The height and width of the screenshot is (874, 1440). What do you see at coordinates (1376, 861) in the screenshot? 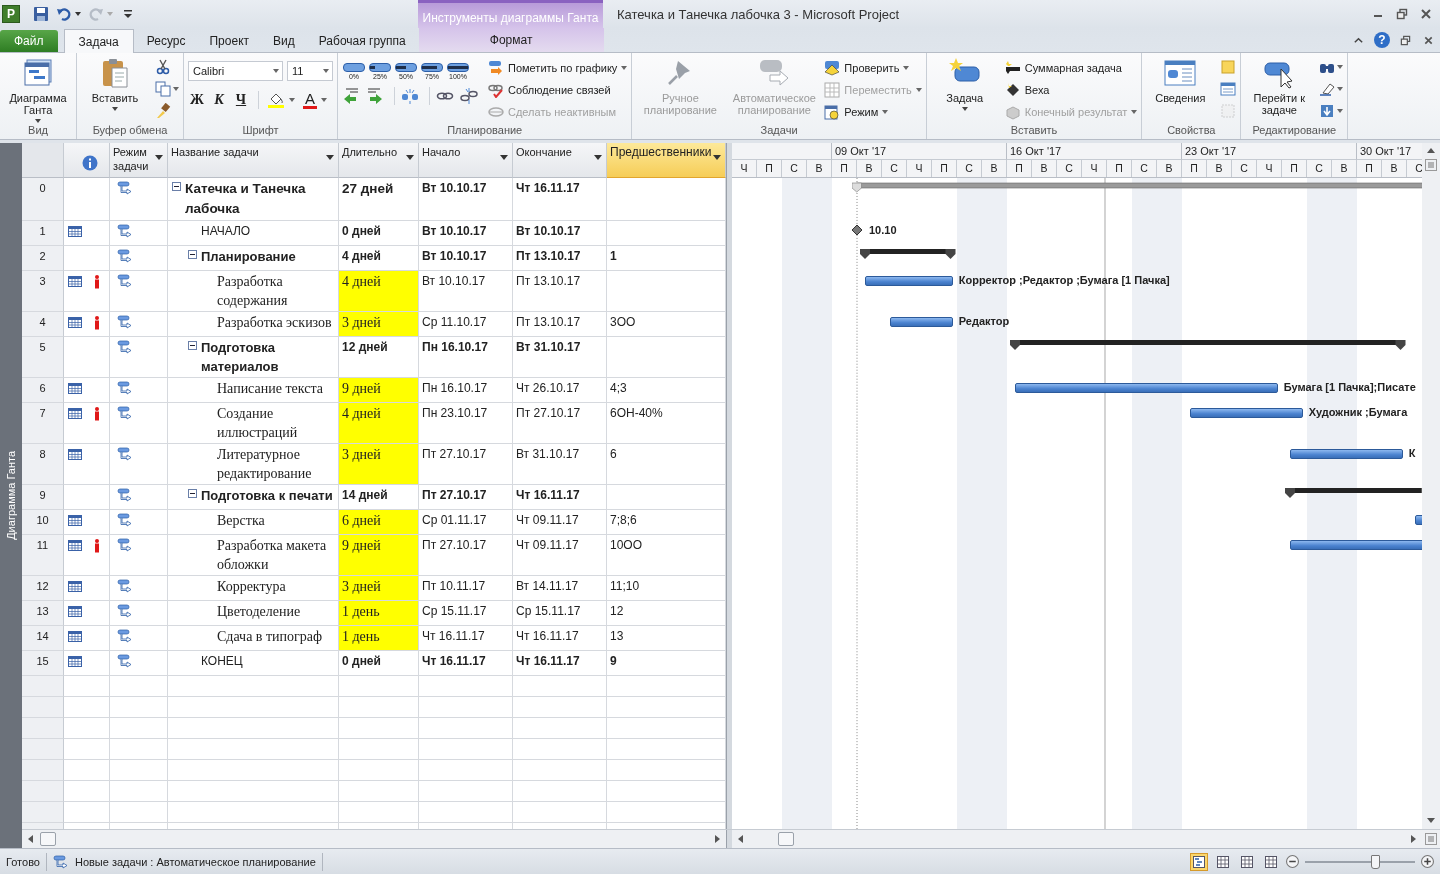
I see `zoom-slider-thumb` at bounding box center [1376, 861].